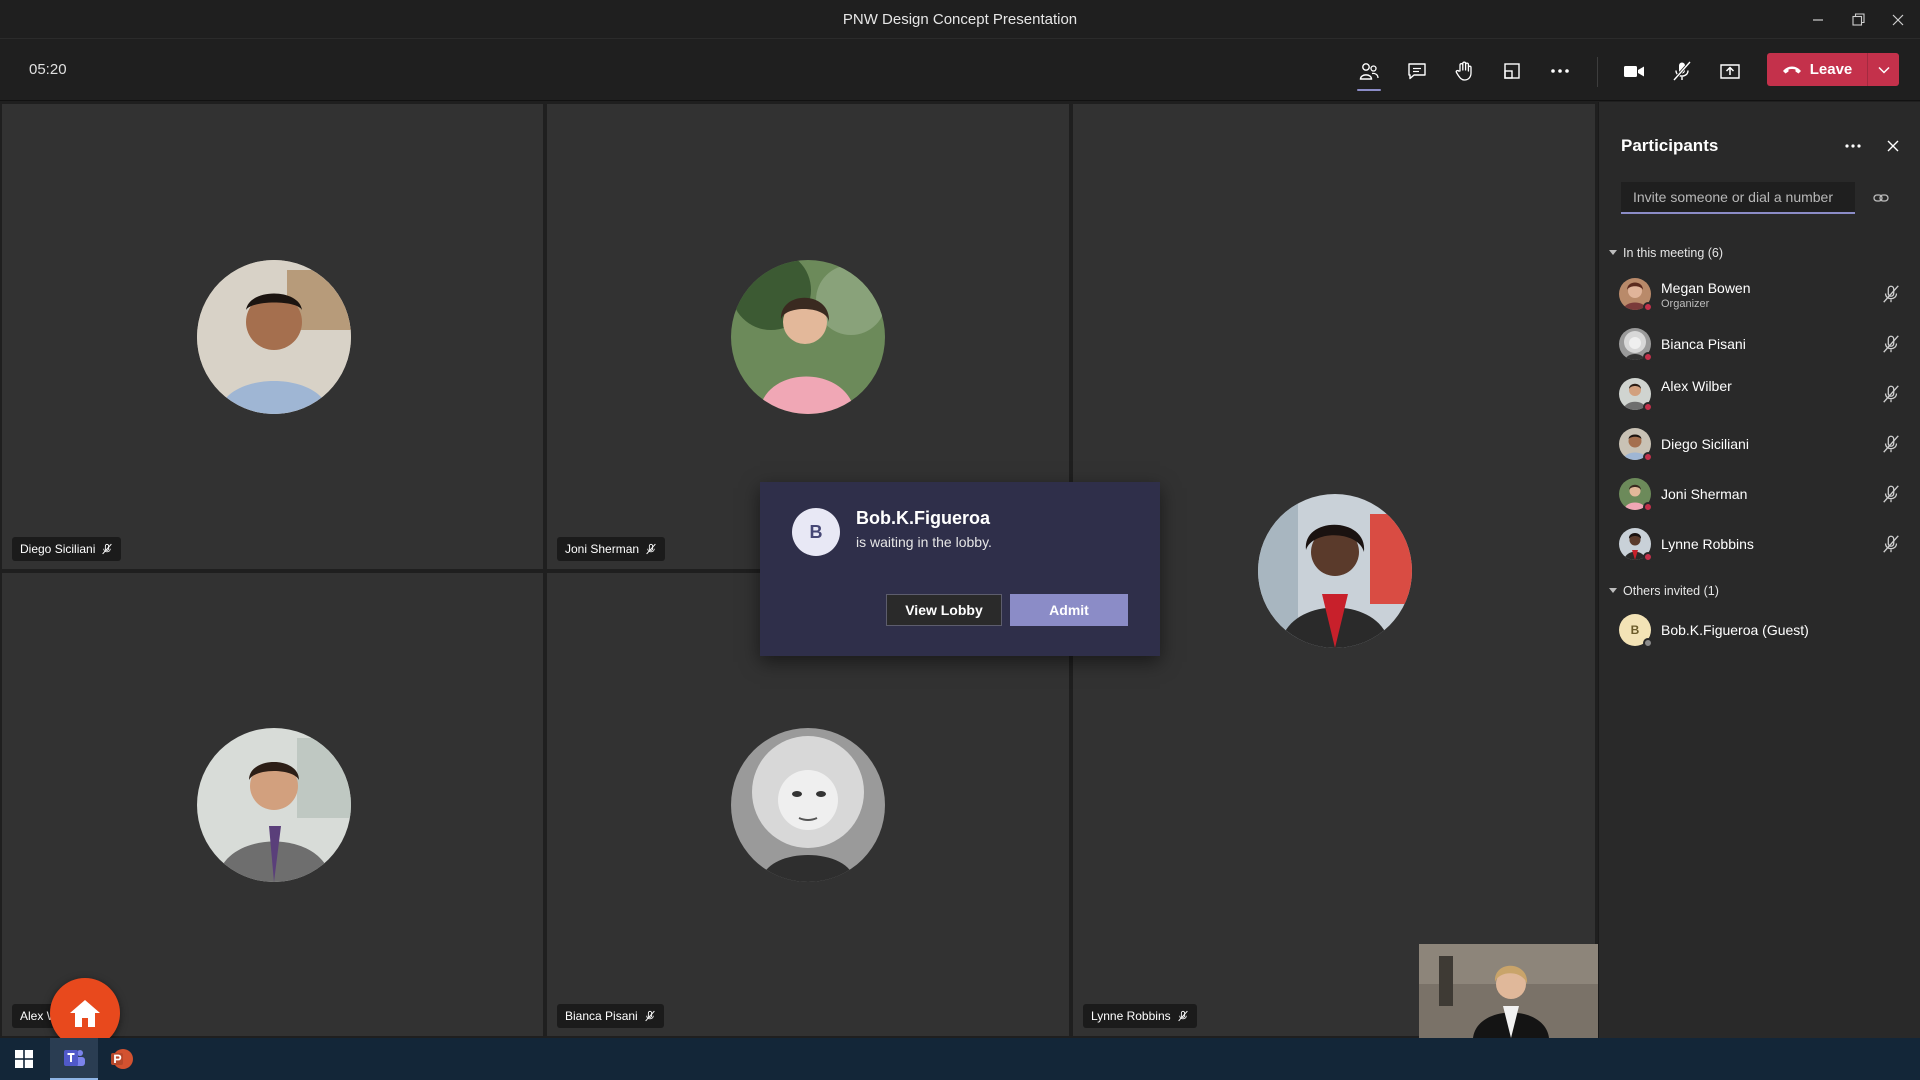 The height and width of the screenshot is (1080, 1920). I want to click on self-view, so click(1508, 991).